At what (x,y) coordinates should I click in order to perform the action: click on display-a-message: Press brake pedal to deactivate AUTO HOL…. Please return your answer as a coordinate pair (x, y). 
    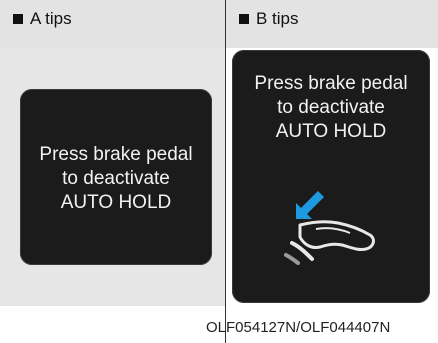
    Looking at the image, I should click on (116, 179).